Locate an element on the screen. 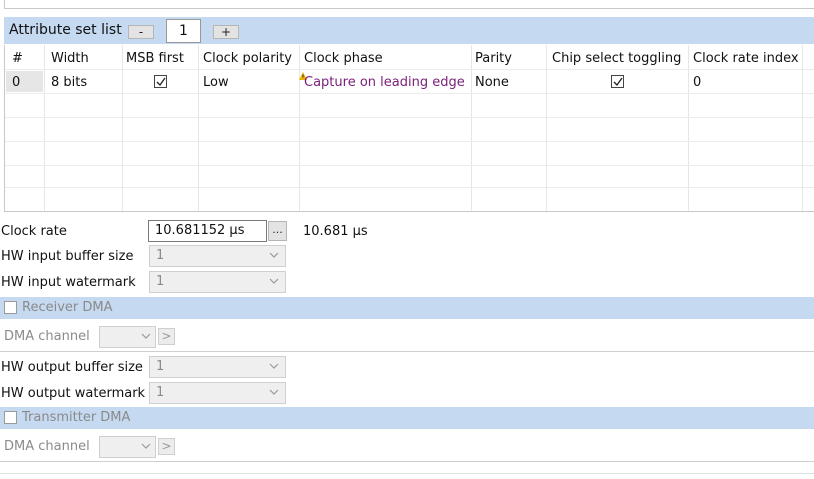  clock-rate-index-cell: 0 is located at coordinates (697, 82).